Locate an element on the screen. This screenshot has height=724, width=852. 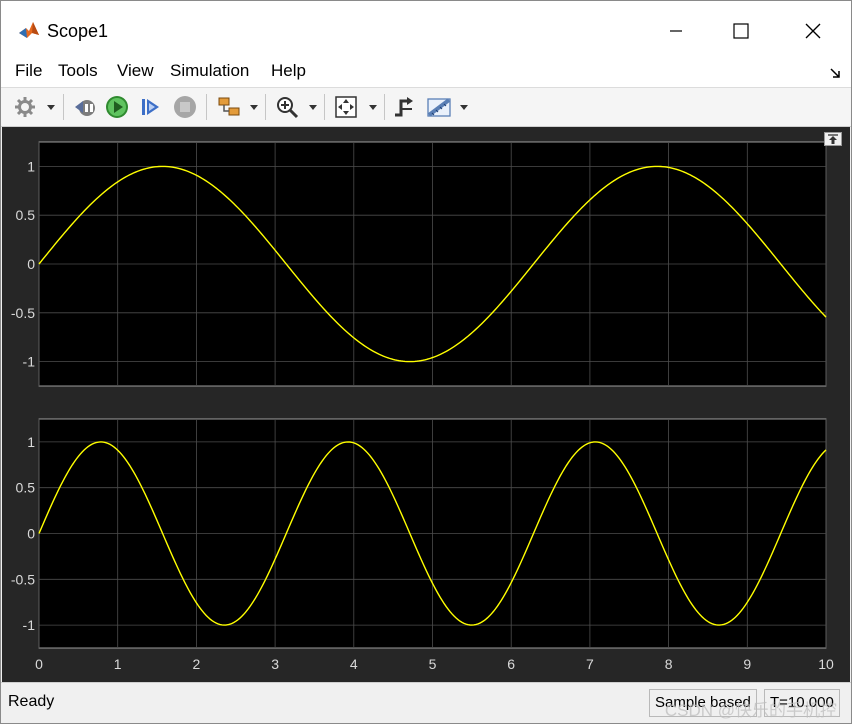
x-tick-label: 8 is located at coordinates (669, 664).